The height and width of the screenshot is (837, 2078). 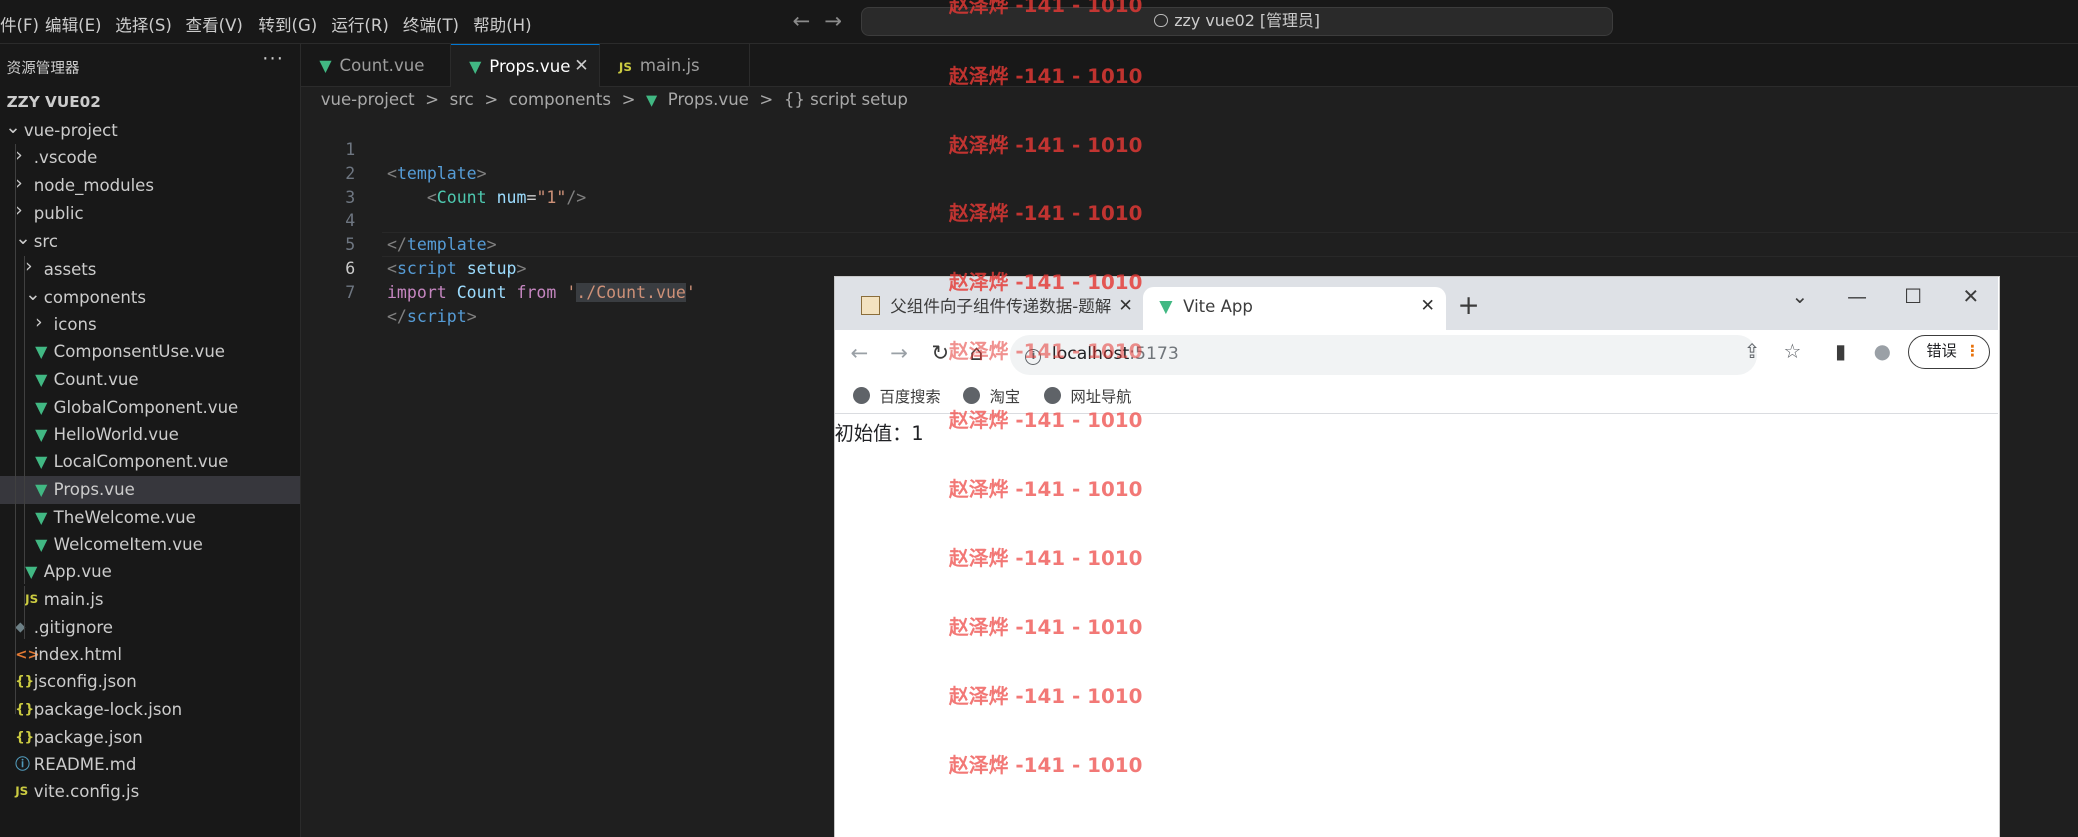 I want to click on tree-item-public: › public, so click(x=150, y=214).